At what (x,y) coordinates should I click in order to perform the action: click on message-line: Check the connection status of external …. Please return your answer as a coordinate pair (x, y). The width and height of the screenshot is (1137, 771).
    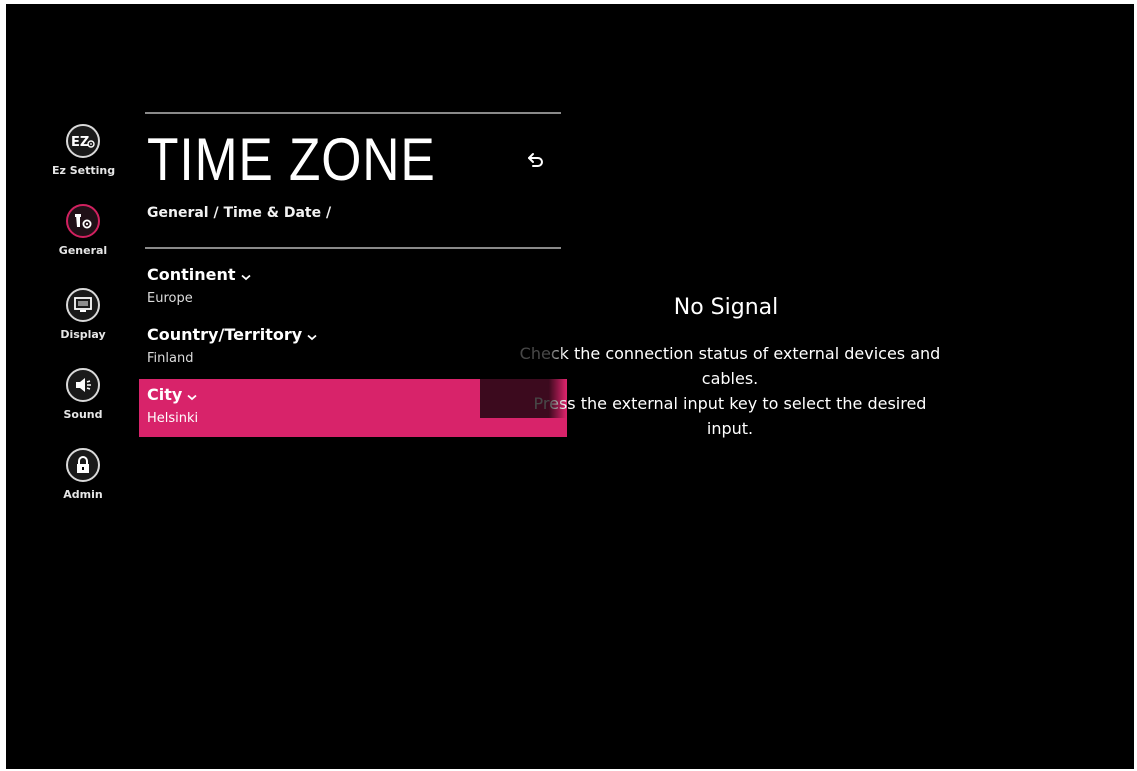
    Looking at the image, I should click on (730, 353).